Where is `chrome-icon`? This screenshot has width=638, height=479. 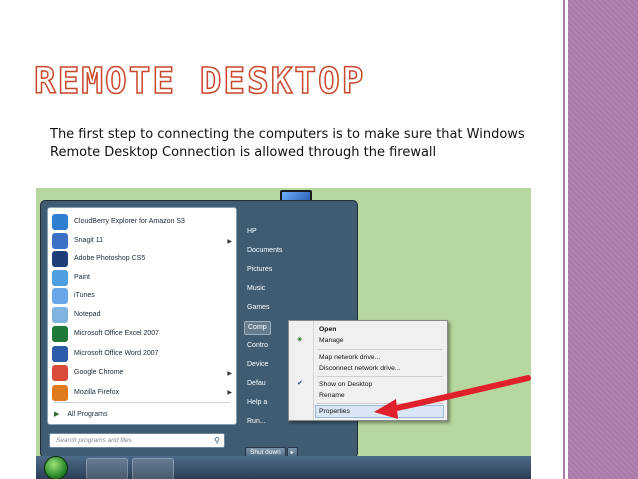
chrome-icon is located at coordinates (60, 373).